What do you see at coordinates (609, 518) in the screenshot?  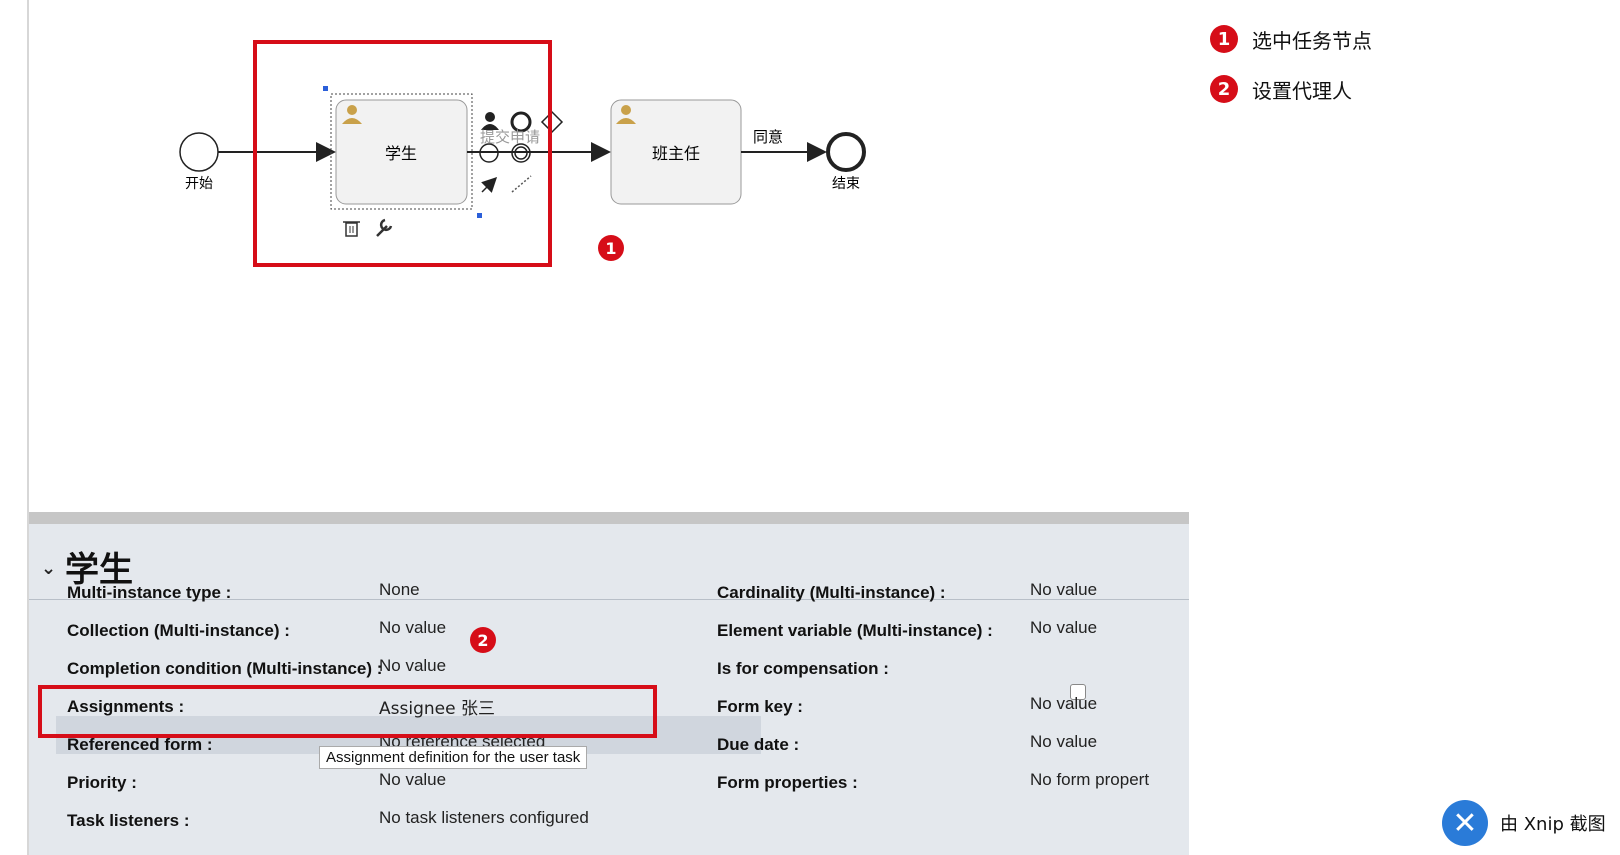 I see `horizontal-scrollbar` at bounding box center [609, 518].